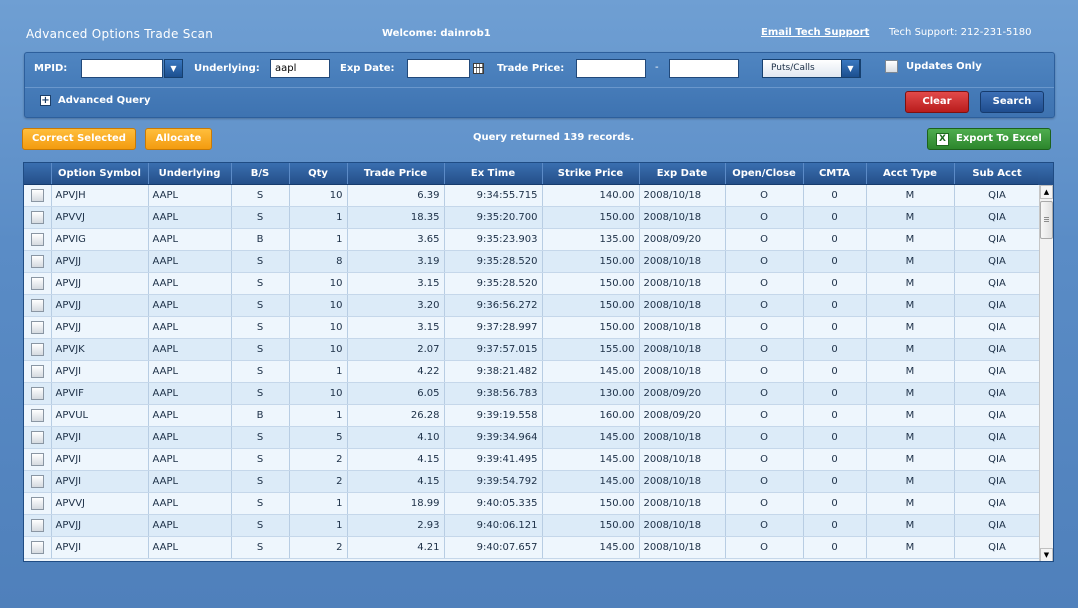 Image resolution: width=1078 pixels, height=608 pixels. What do you see at coordinates (815, 32) in the screenshot?
I see `email-tech-support-link: Email Tech Support` at bounding box center [815, 32].